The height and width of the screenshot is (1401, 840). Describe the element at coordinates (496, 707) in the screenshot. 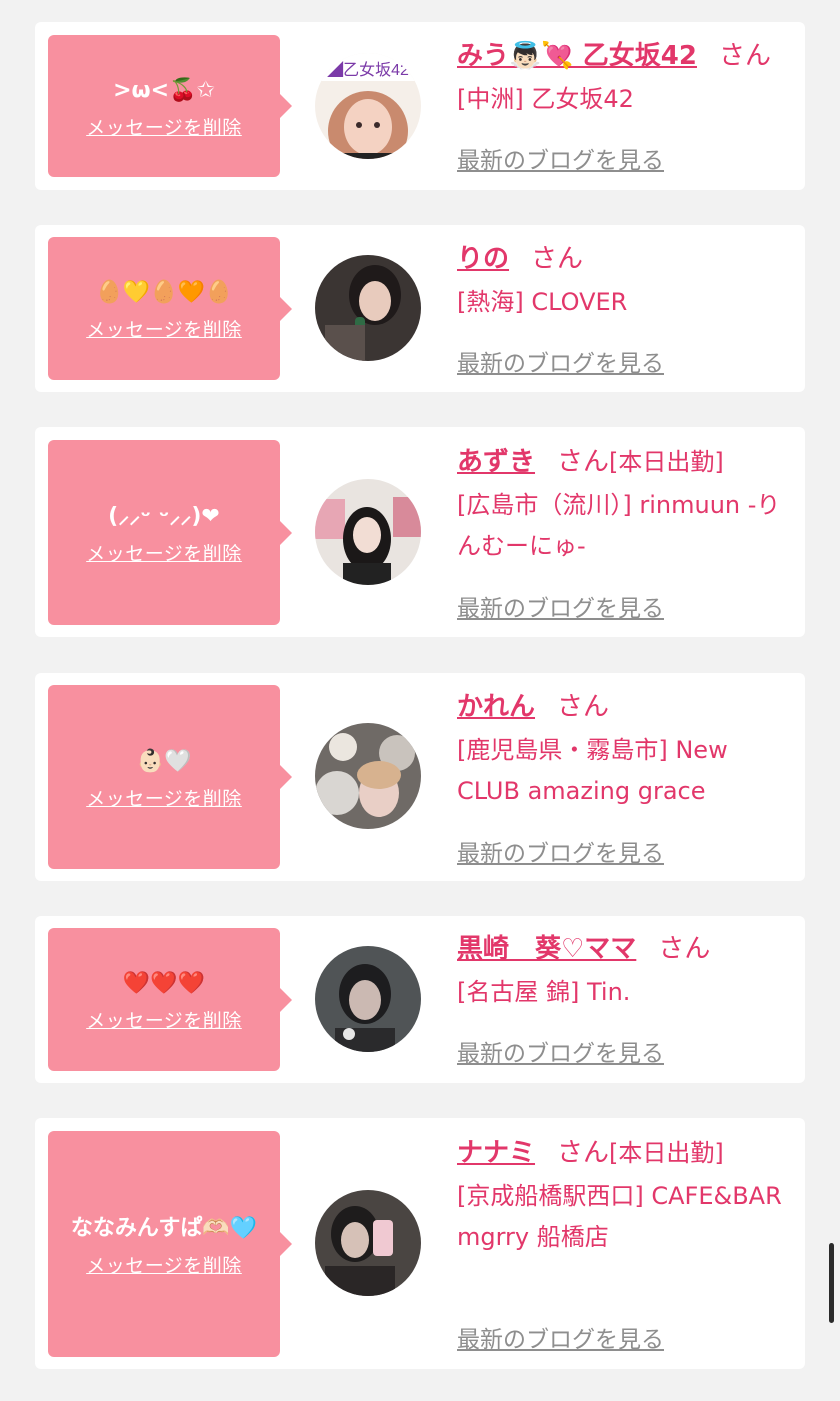

I see `cast-name-link: かれん` at that location.